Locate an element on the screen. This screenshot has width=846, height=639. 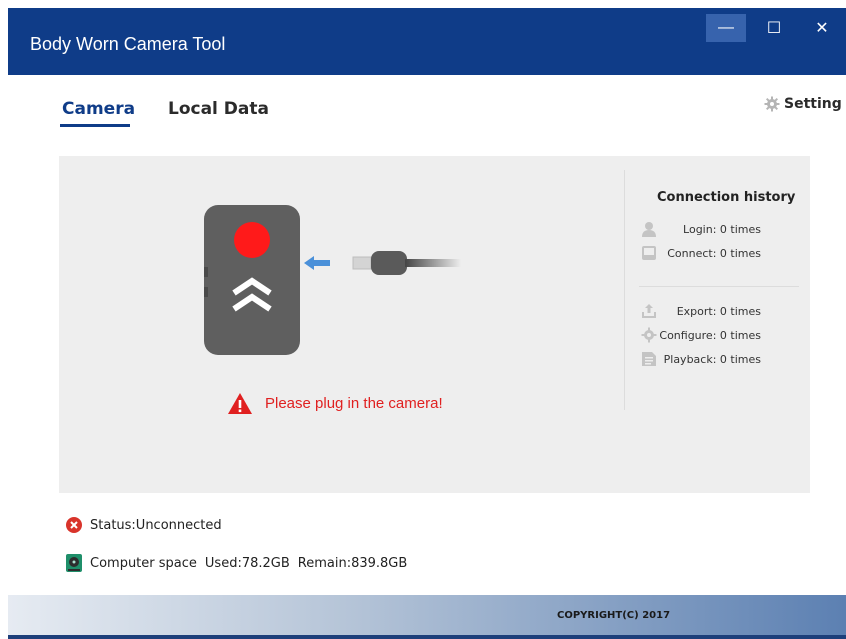
history-row-connect: Connect: 0 times is located at coordinates (701, 254).